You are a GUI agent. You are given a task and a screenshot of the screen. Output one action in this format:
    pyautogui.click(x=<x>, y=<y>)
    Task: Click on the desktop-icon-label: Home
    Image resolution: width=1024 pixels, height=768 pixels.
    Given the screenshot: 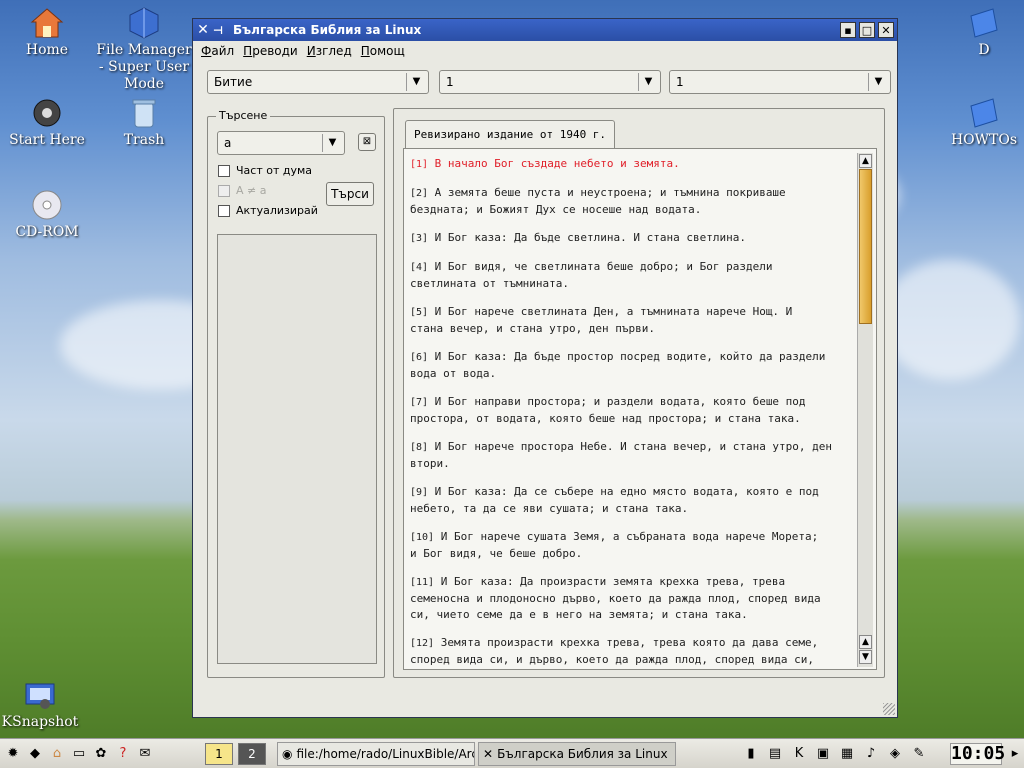 What is the action you would take?
    pyautogui.click(x=47, y=50)
    